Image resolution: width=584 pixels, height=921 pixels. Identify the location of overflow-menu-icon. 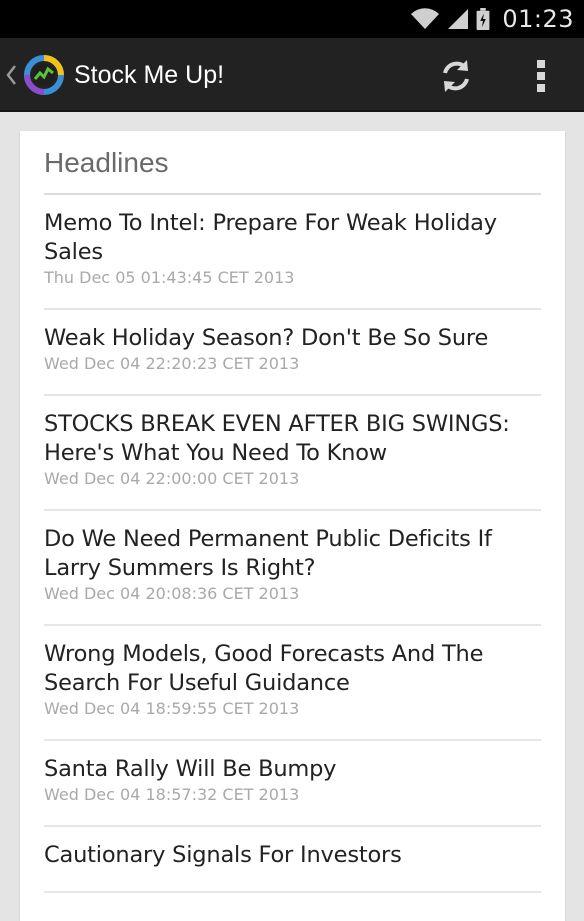
(541, 76).